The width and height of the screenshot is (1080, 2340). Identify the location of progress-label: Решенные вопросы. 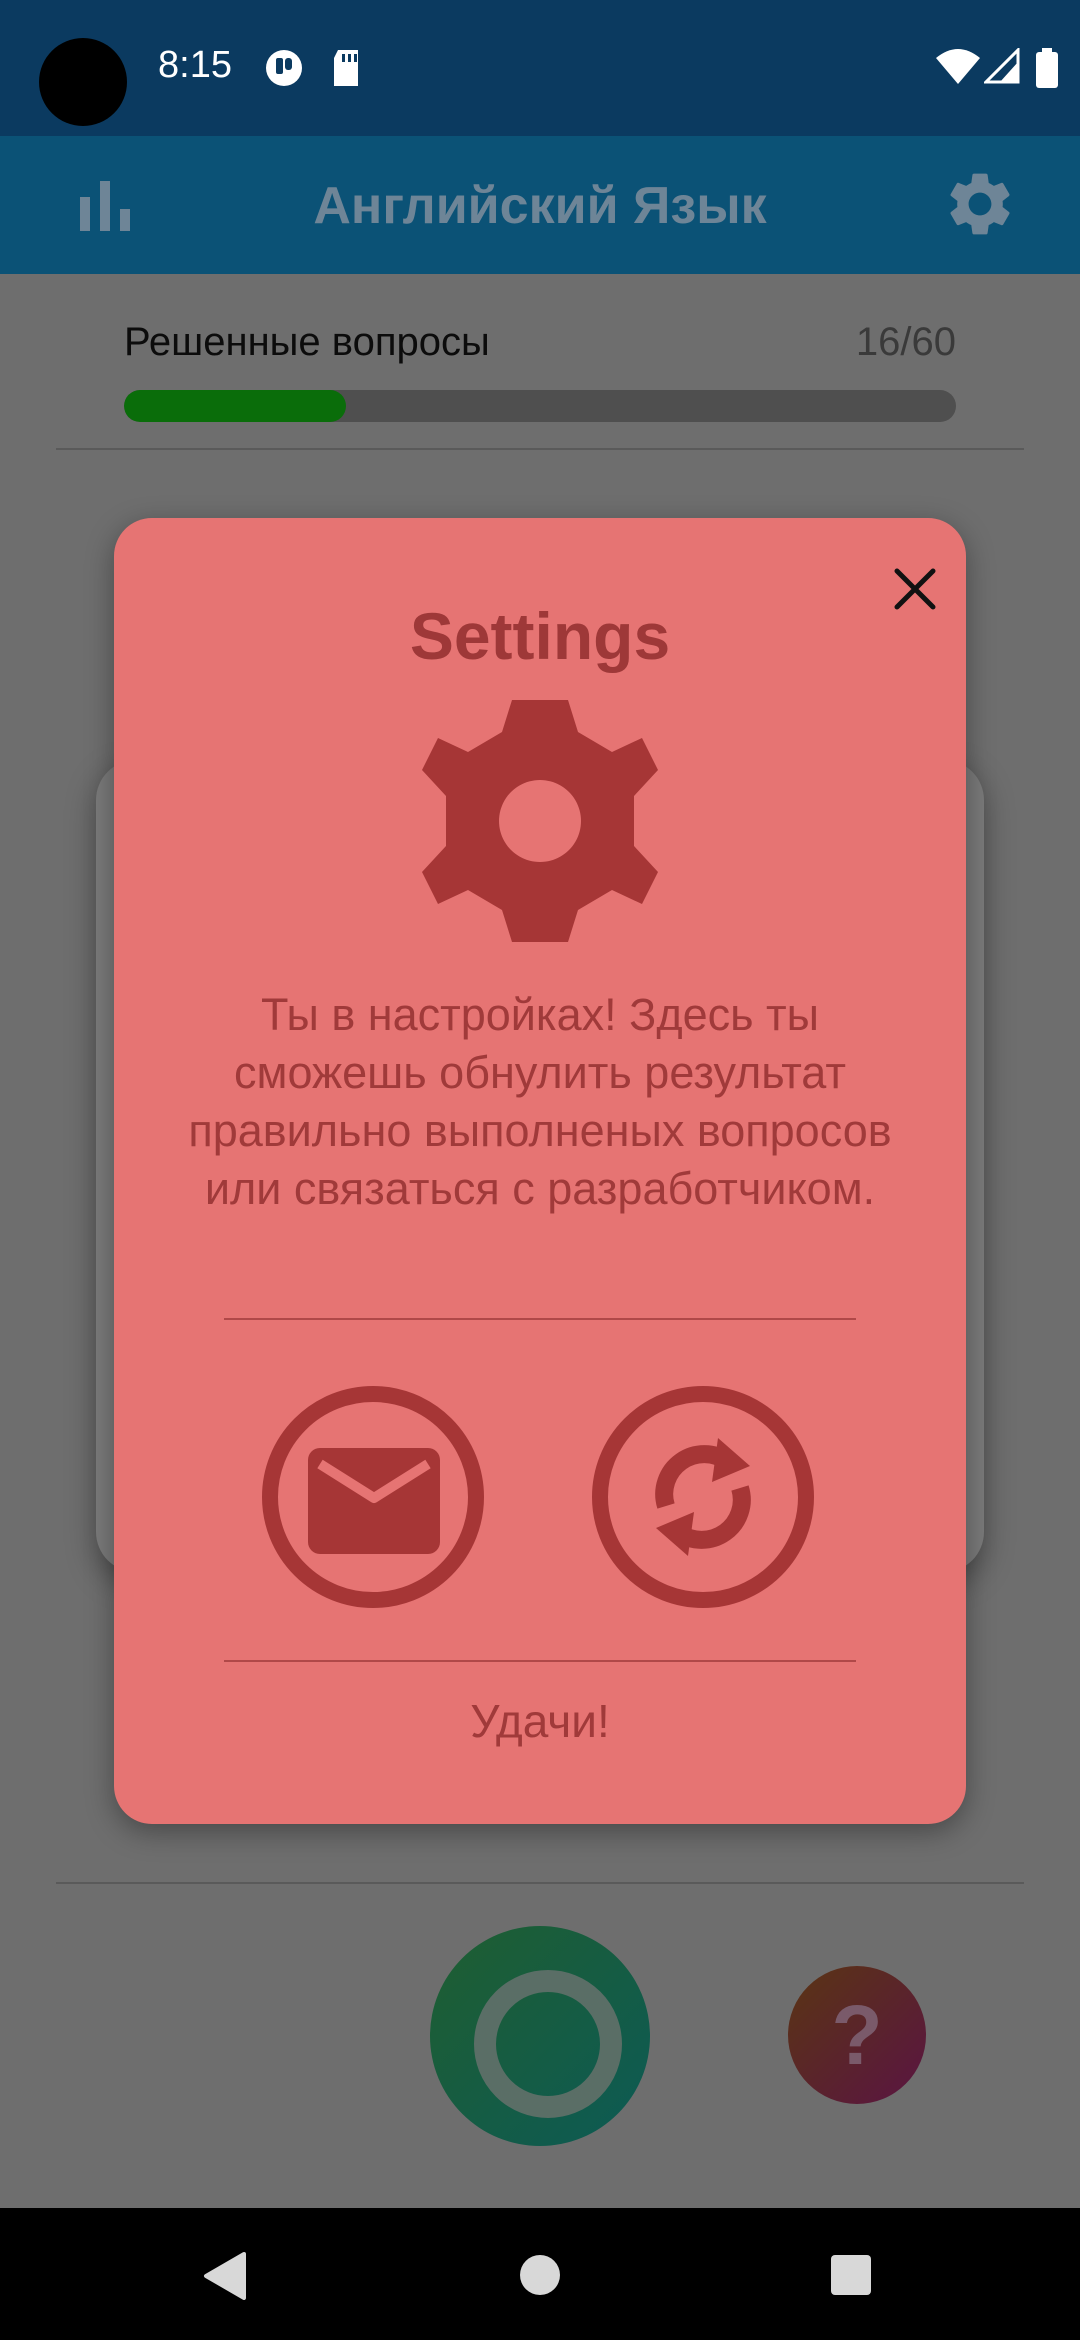
(307, 342).